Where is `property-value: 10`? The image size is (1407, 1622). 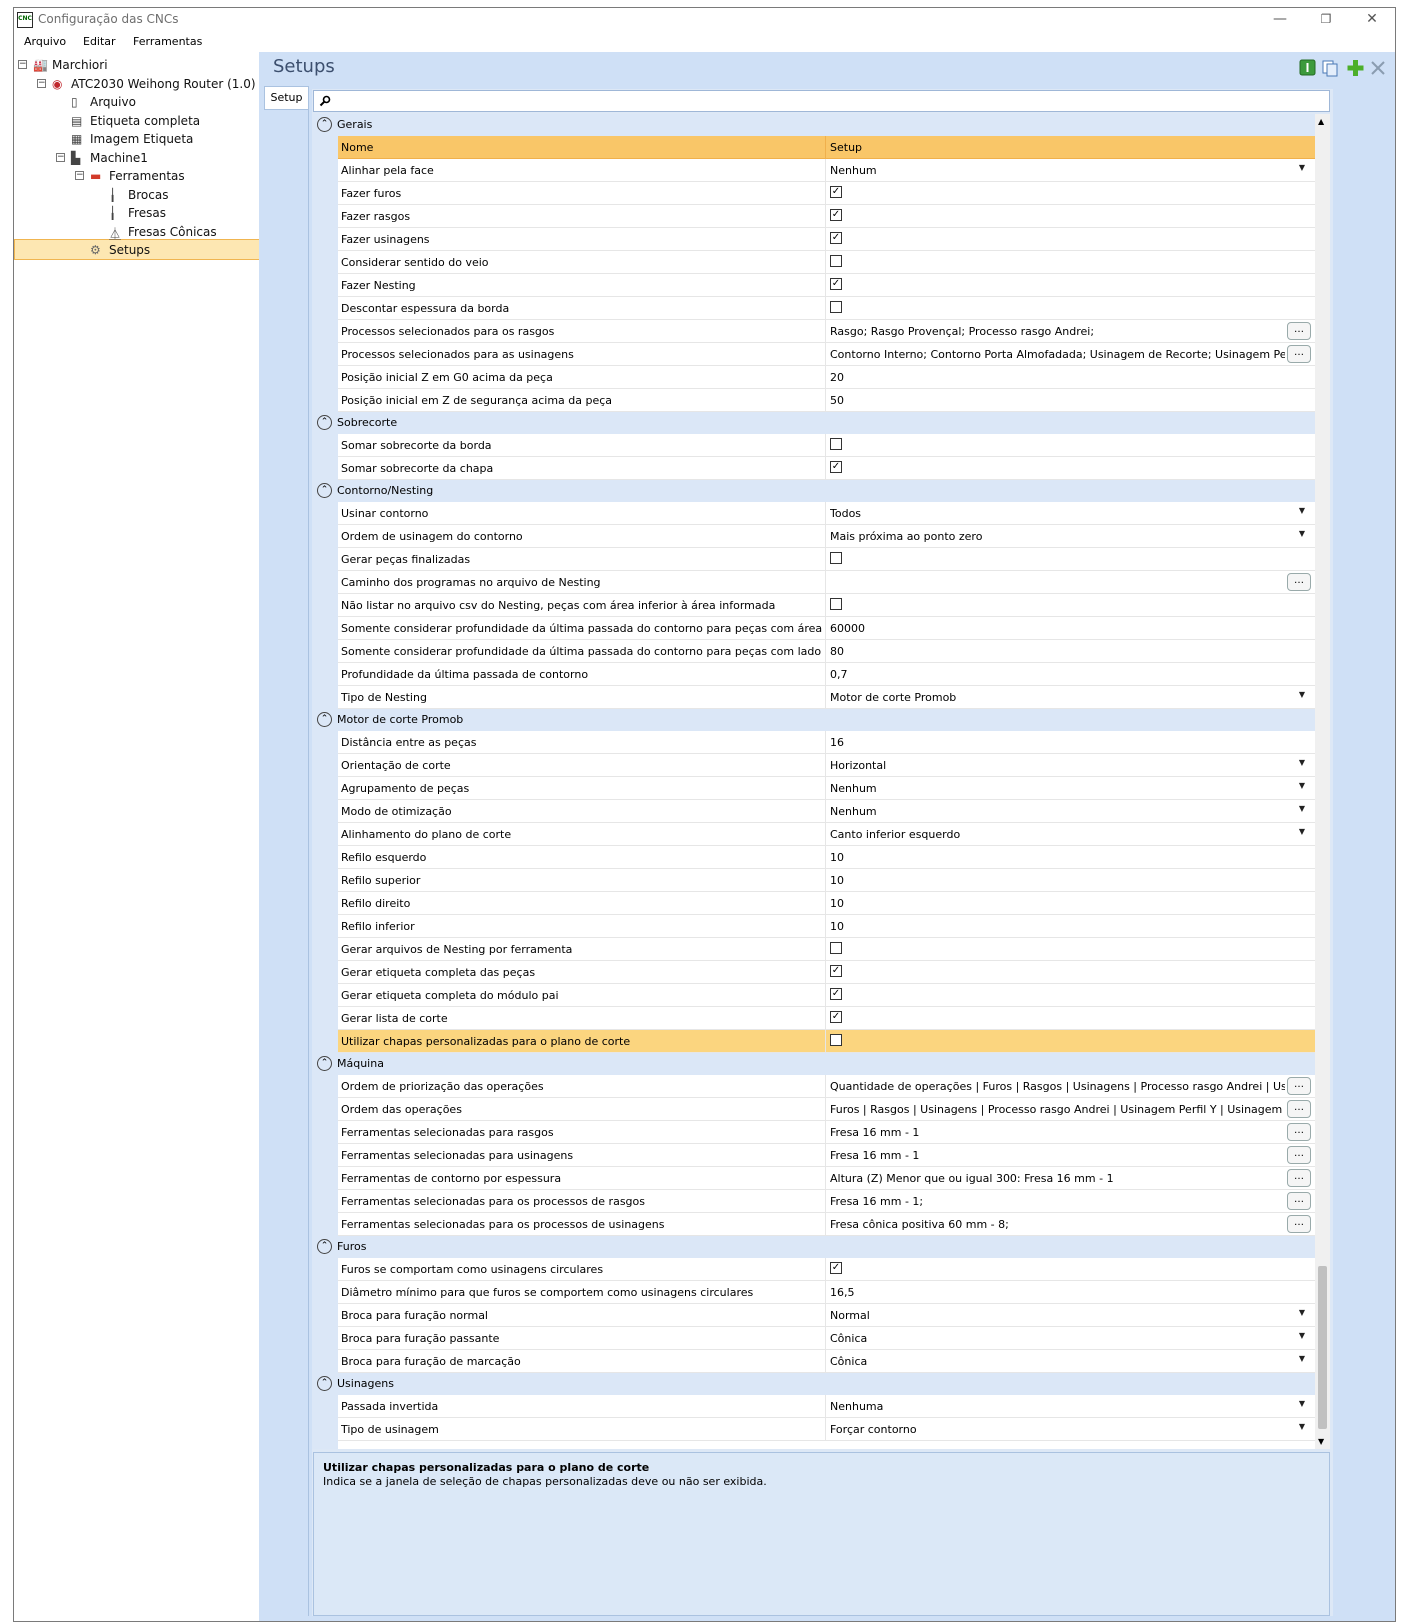 property-value: 10 is located at coordinates (1057, 857).